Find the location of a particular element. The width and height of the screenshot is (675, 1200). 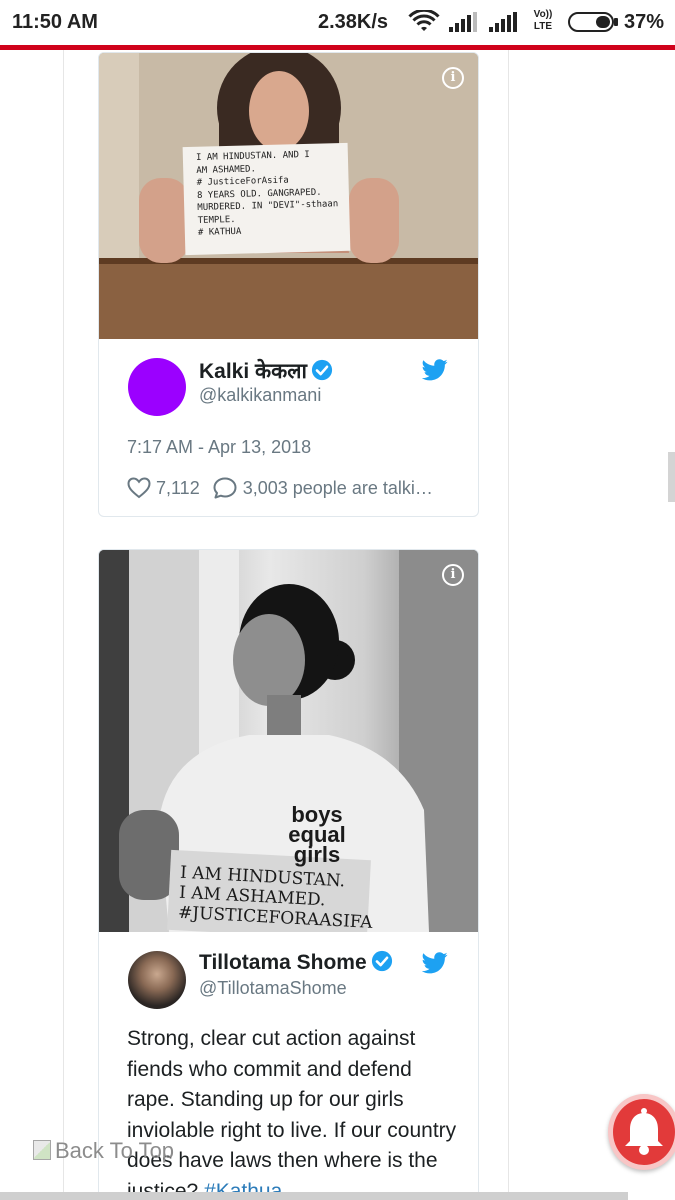

author-name-text: Tillotama Shome is located at coordinates (283, 962).